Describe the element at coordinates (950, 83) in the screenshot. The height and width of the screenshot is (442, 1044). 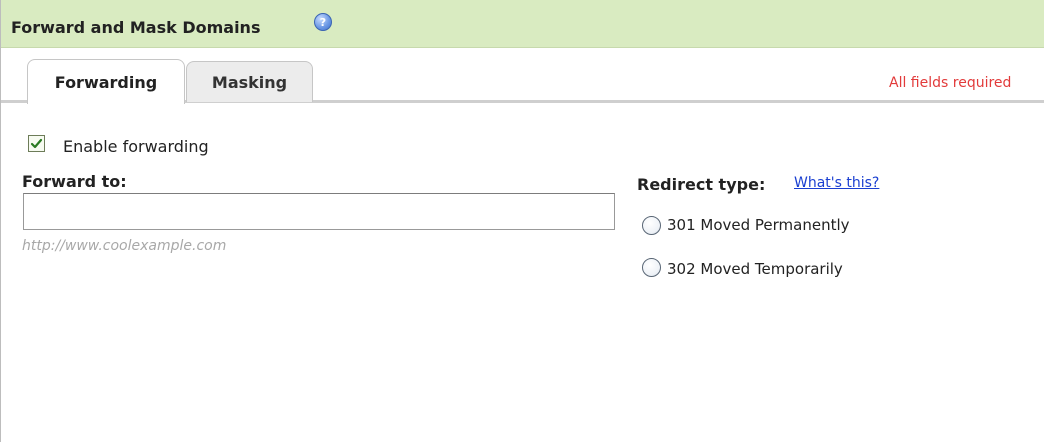
I see `required-fields-note: All fields required` at that location.